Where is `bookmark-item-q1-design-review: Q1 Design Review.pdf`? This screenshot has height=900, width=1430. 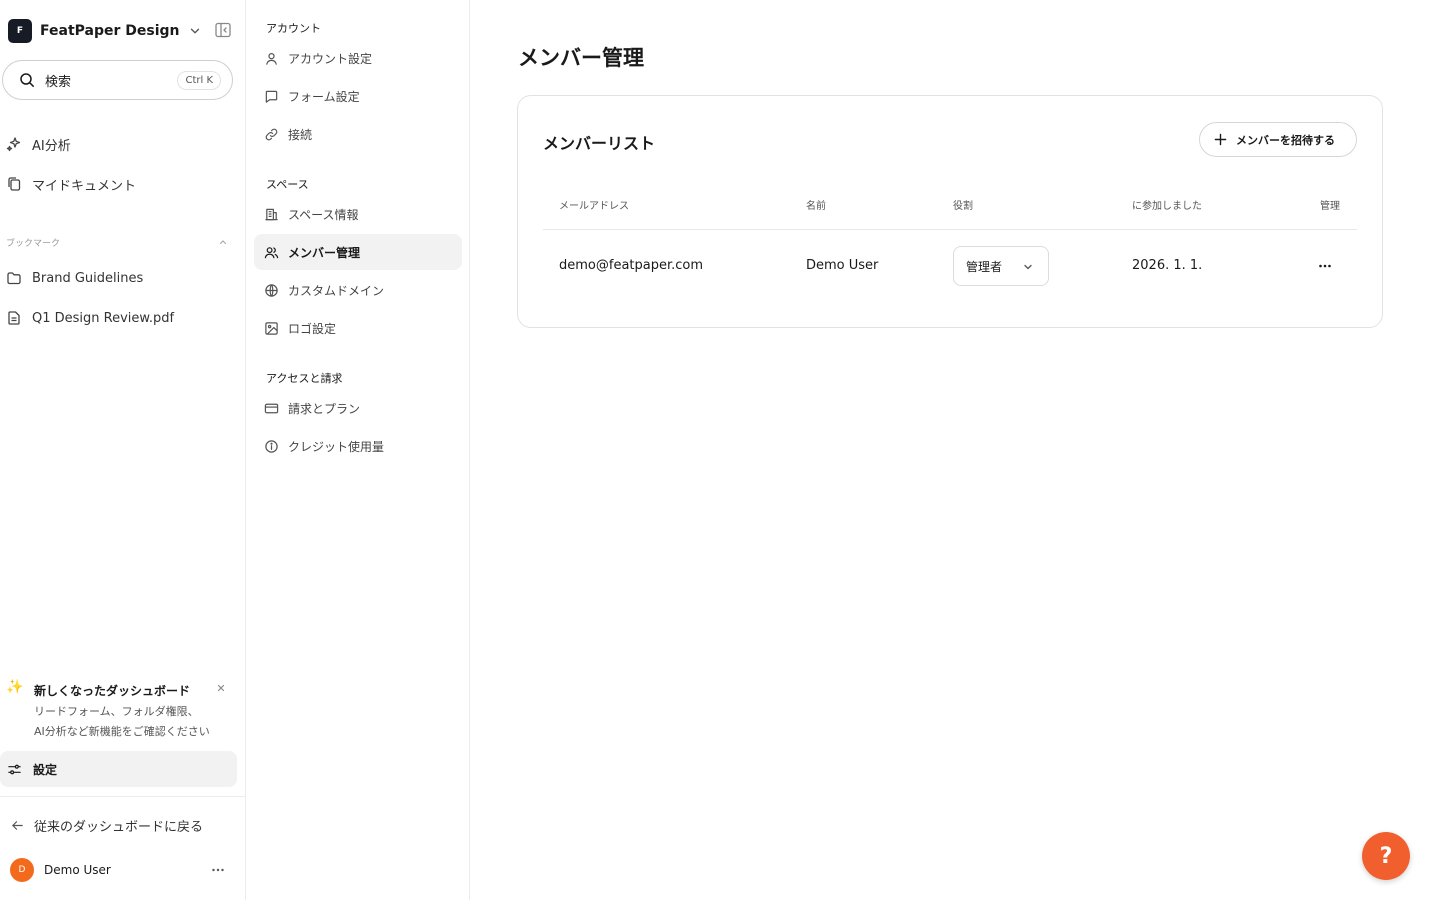
bookmark-item-q1-design-review: Q1 Design Review.pdf is located at coordinates (90, 318).